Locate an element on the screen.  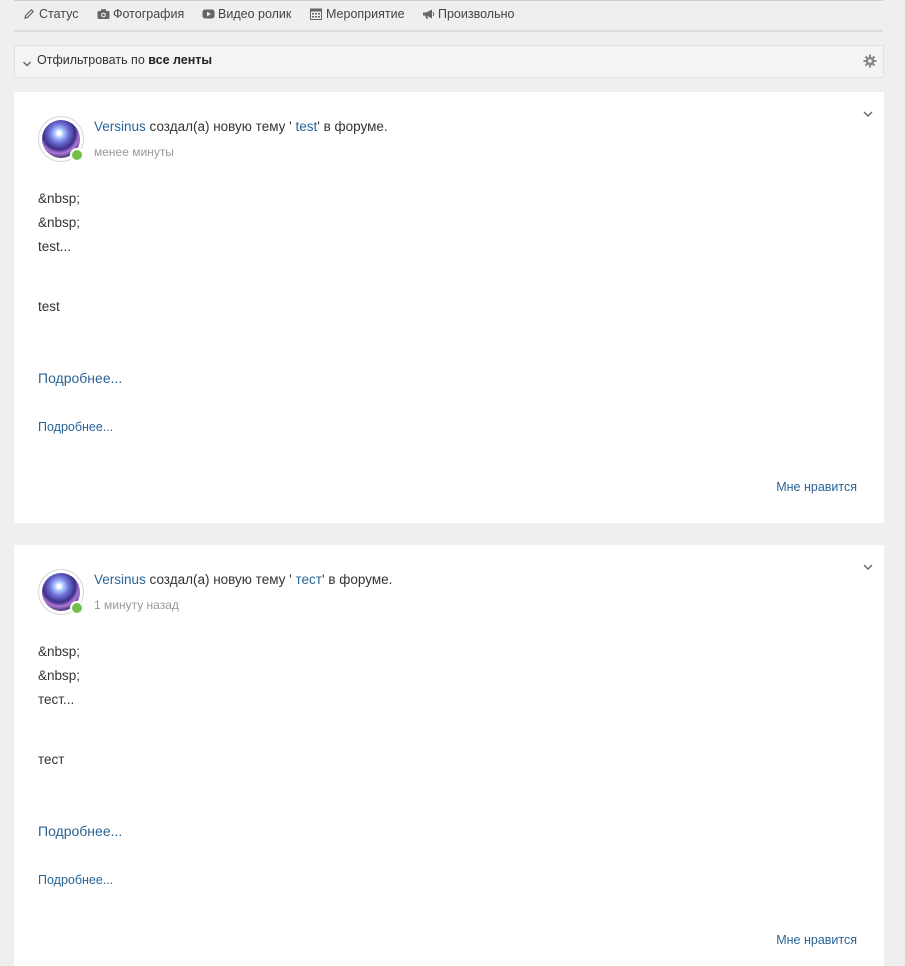
tab-label: Произвольно is located at coordinates (476, 14).